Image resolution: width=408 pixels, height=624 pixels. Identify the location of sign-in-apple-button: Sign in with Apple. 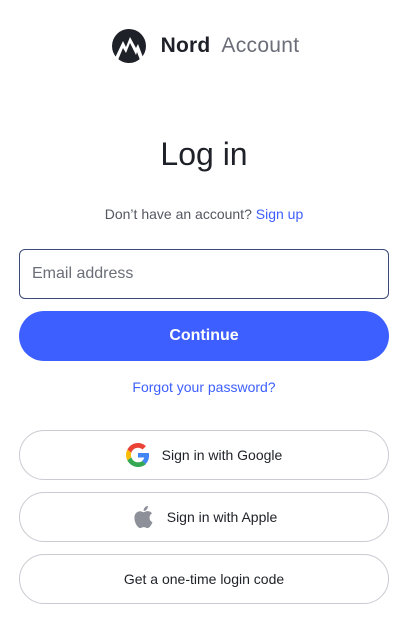
(204, 517).